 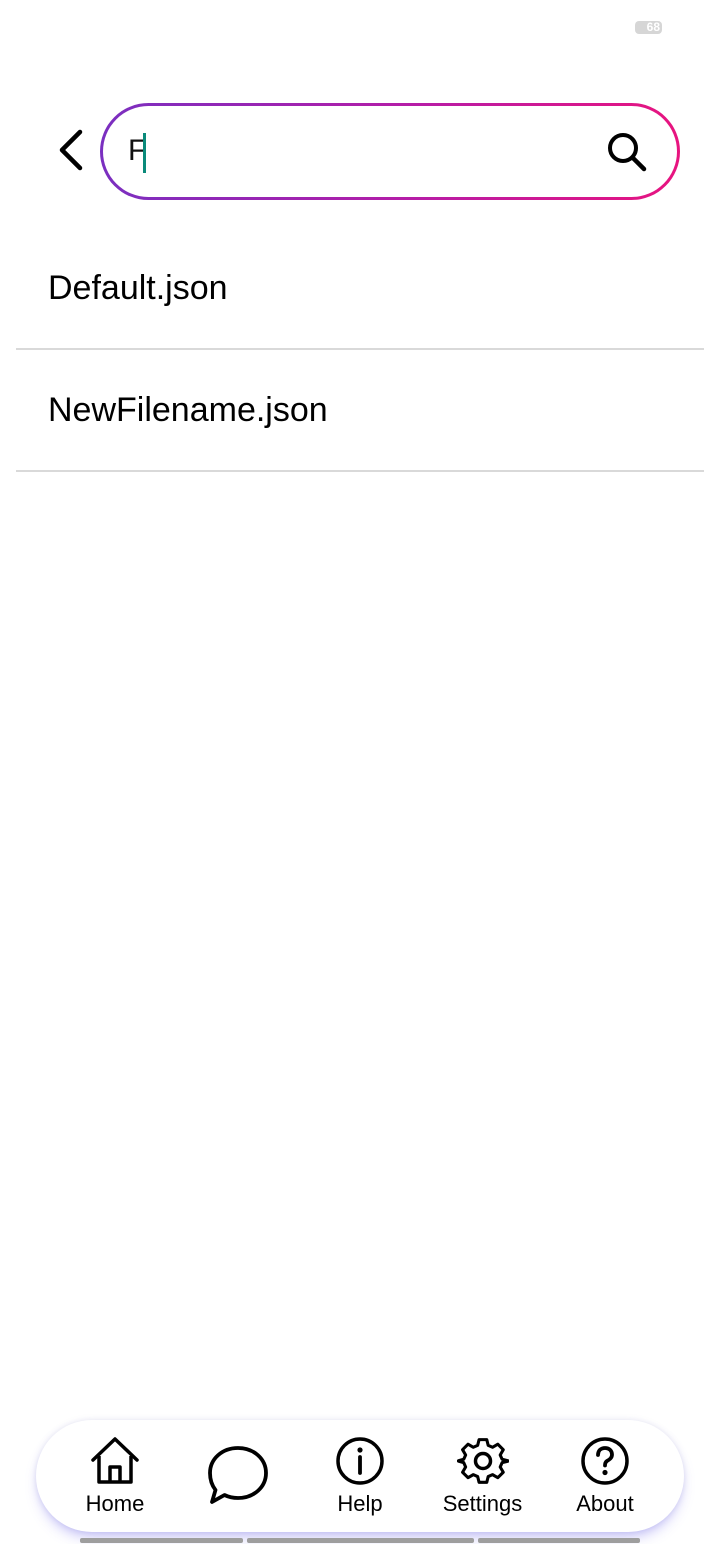 What do you see at coordinates (115, 1460) in the screenshot?
I see `home-icon` at bounding box center [115, 1460].